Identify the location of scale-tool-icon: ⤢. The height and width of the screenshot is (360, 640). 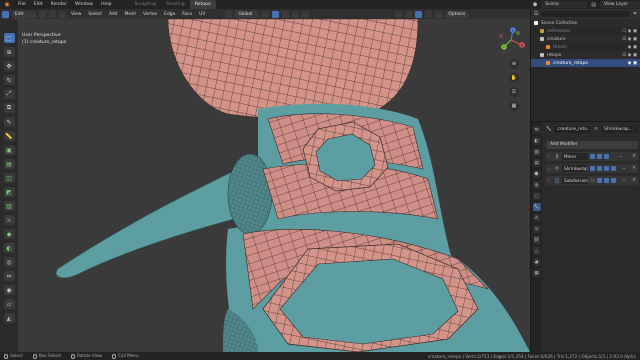
(9, 94).